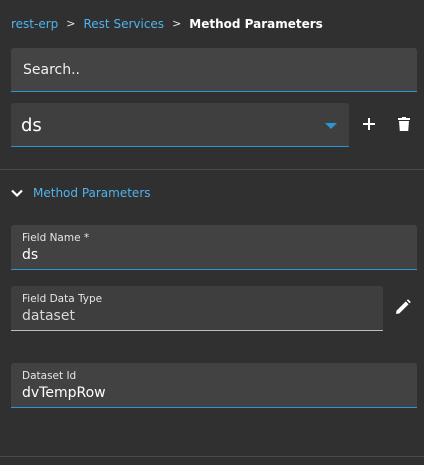 The width and height of the screenshot is (424, 465). I want to click on edit-data-type-button, so click(403, 307).